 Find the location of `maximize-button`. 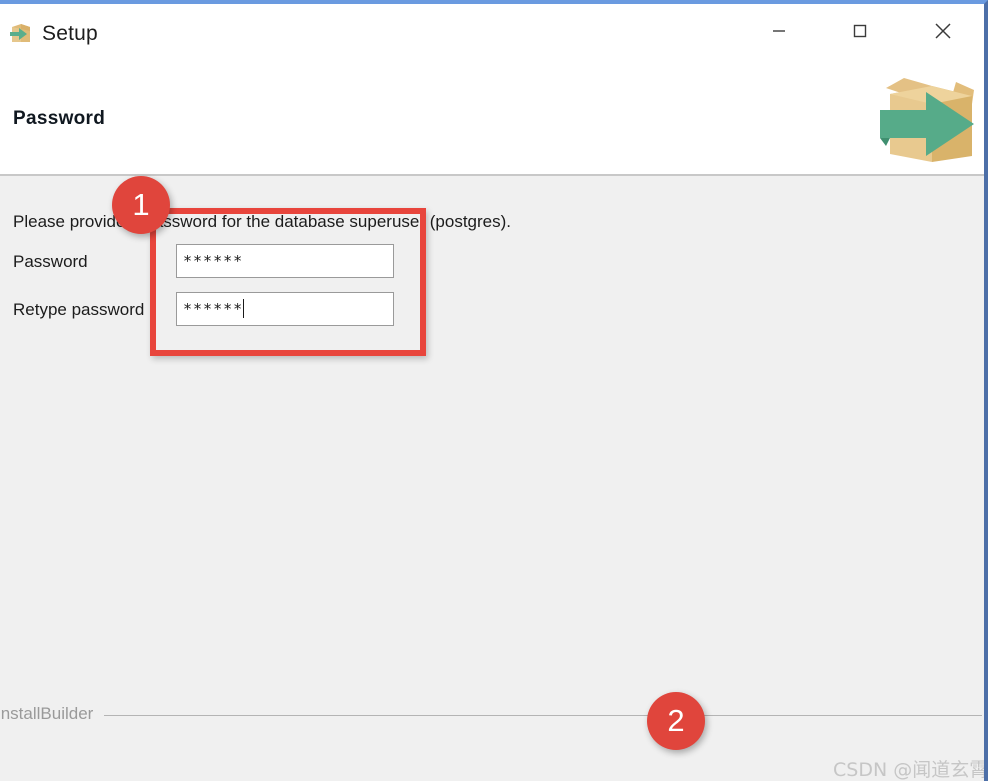

maximize-button is located at coordinates (859, 31).